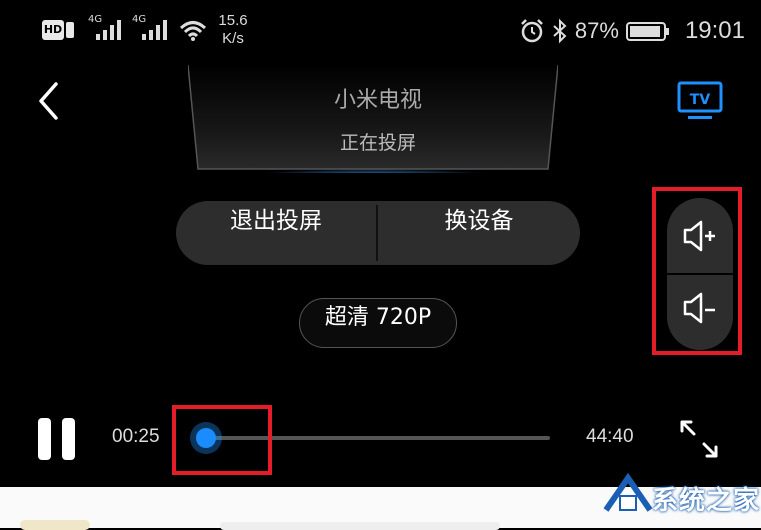 The height and width of the screenshot is (530, 761). Describe the element at coordinates (70, 30) in the screenshot. I see `sim-icon` at that location.